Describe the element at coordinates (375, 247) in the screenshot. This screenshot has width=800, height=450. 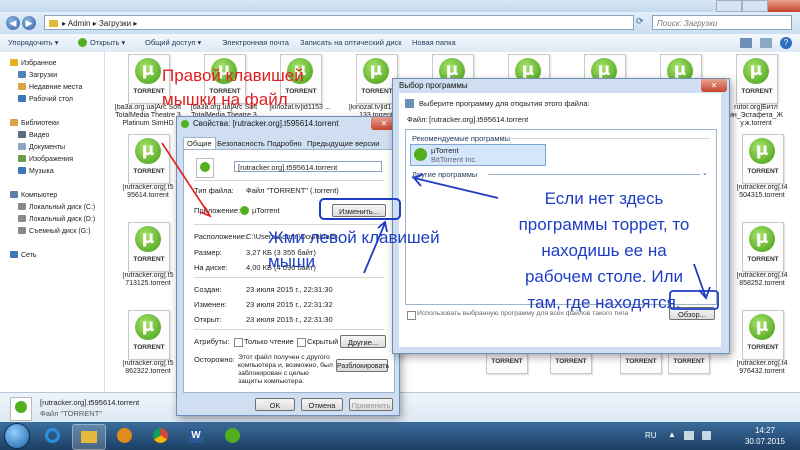
I see `blue-arrow-change` at that location.